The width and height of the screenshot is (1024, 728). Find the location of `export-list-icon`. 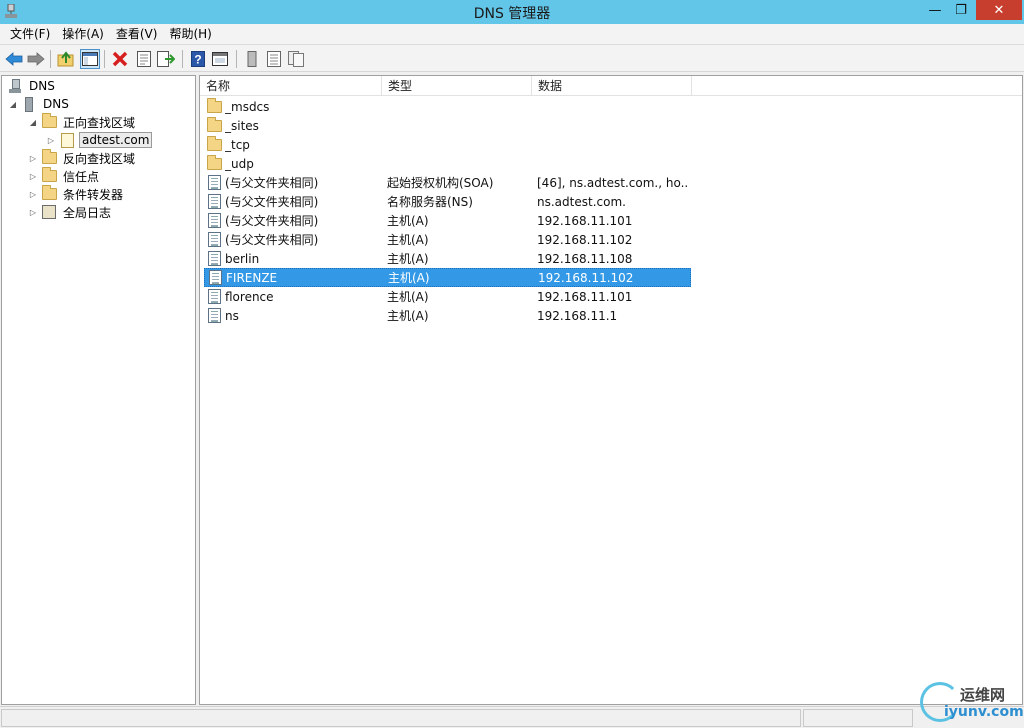

export-list-icon is located at coordinates (166, 59).